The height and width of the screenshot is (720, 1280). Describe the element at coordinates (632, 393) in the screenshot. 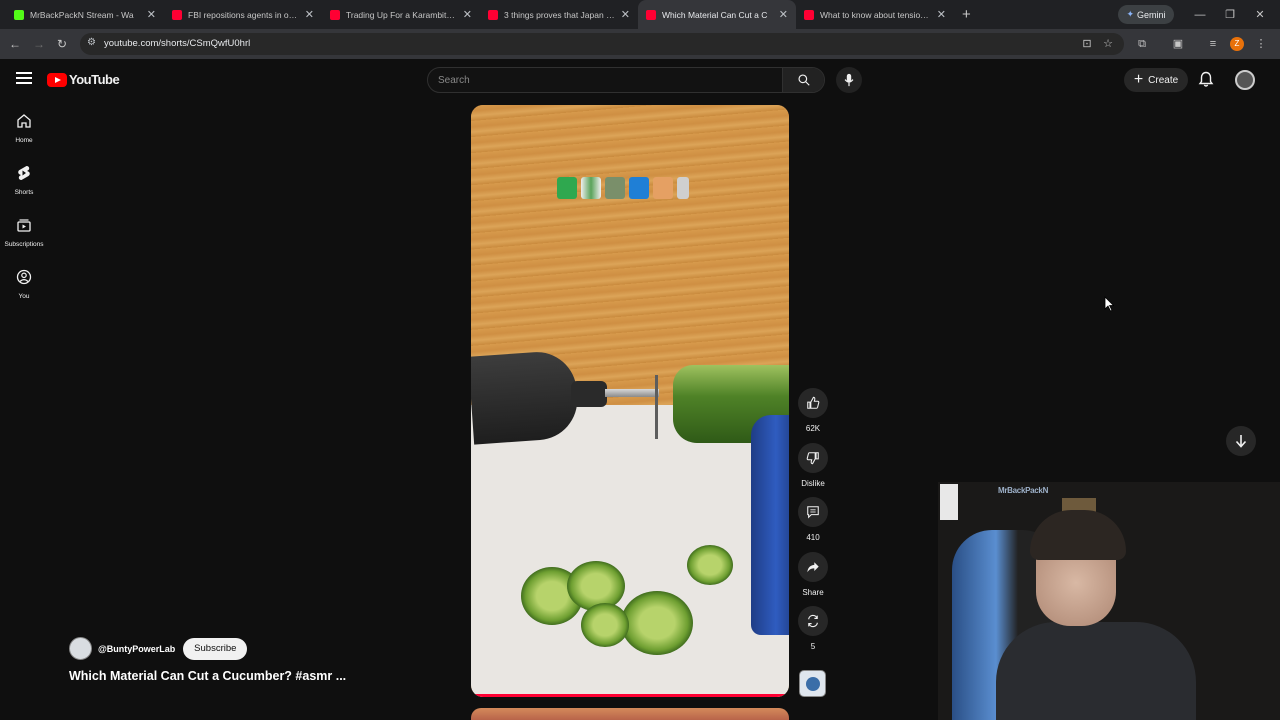

I see `video-tool-shaft` at that location.